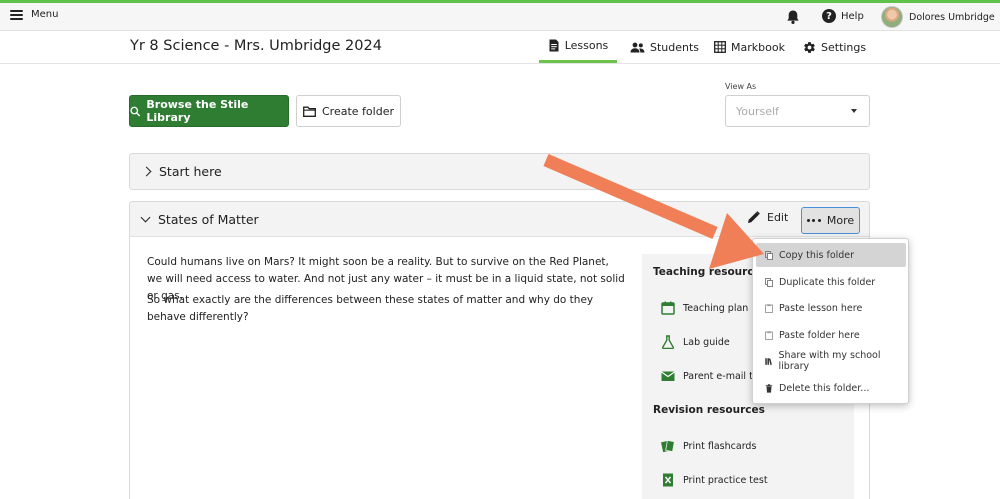 The height and width of the screenshot is (499, 1000). I want to click on print-practice-test-link: Print practice test, so click(714, 480).